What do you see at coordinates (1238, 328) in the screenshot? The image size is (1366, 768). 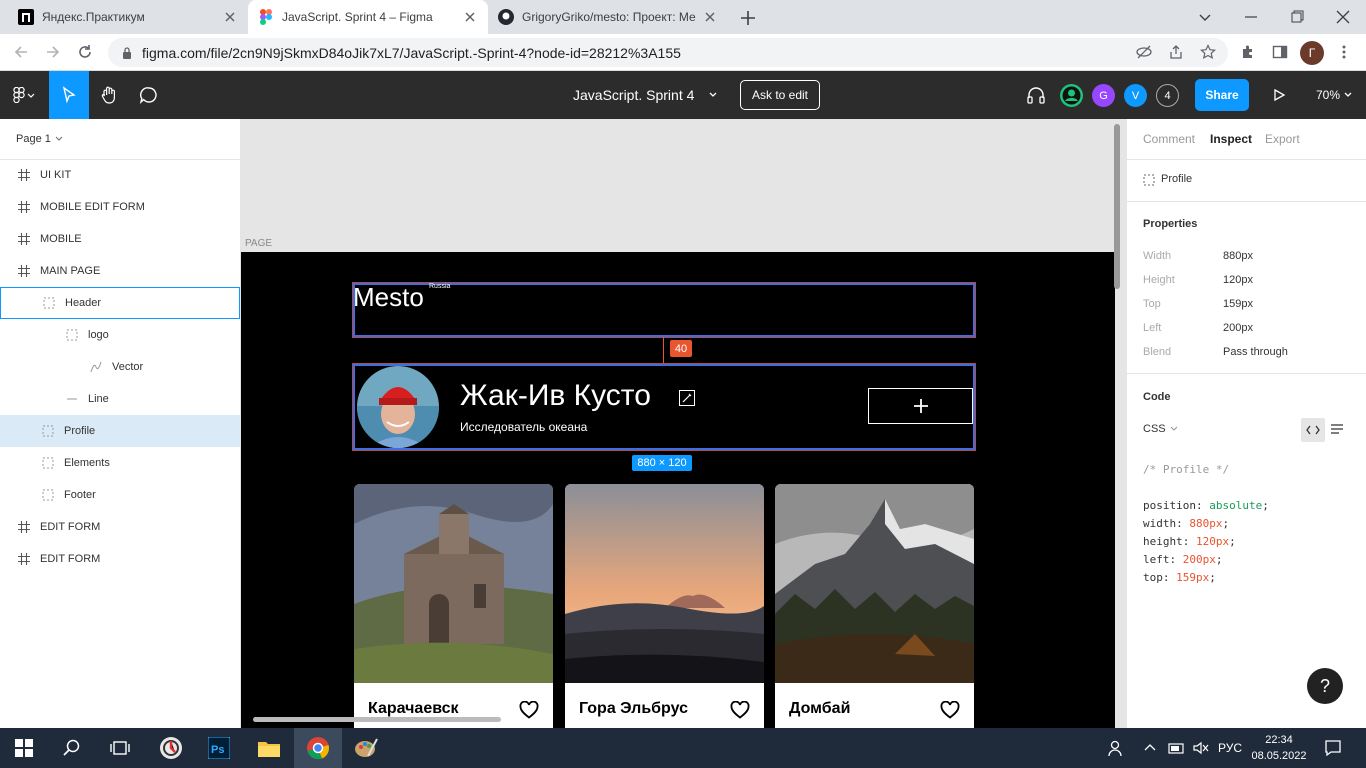 I see `property-value: 200px` at bounding box center [1238, 328].